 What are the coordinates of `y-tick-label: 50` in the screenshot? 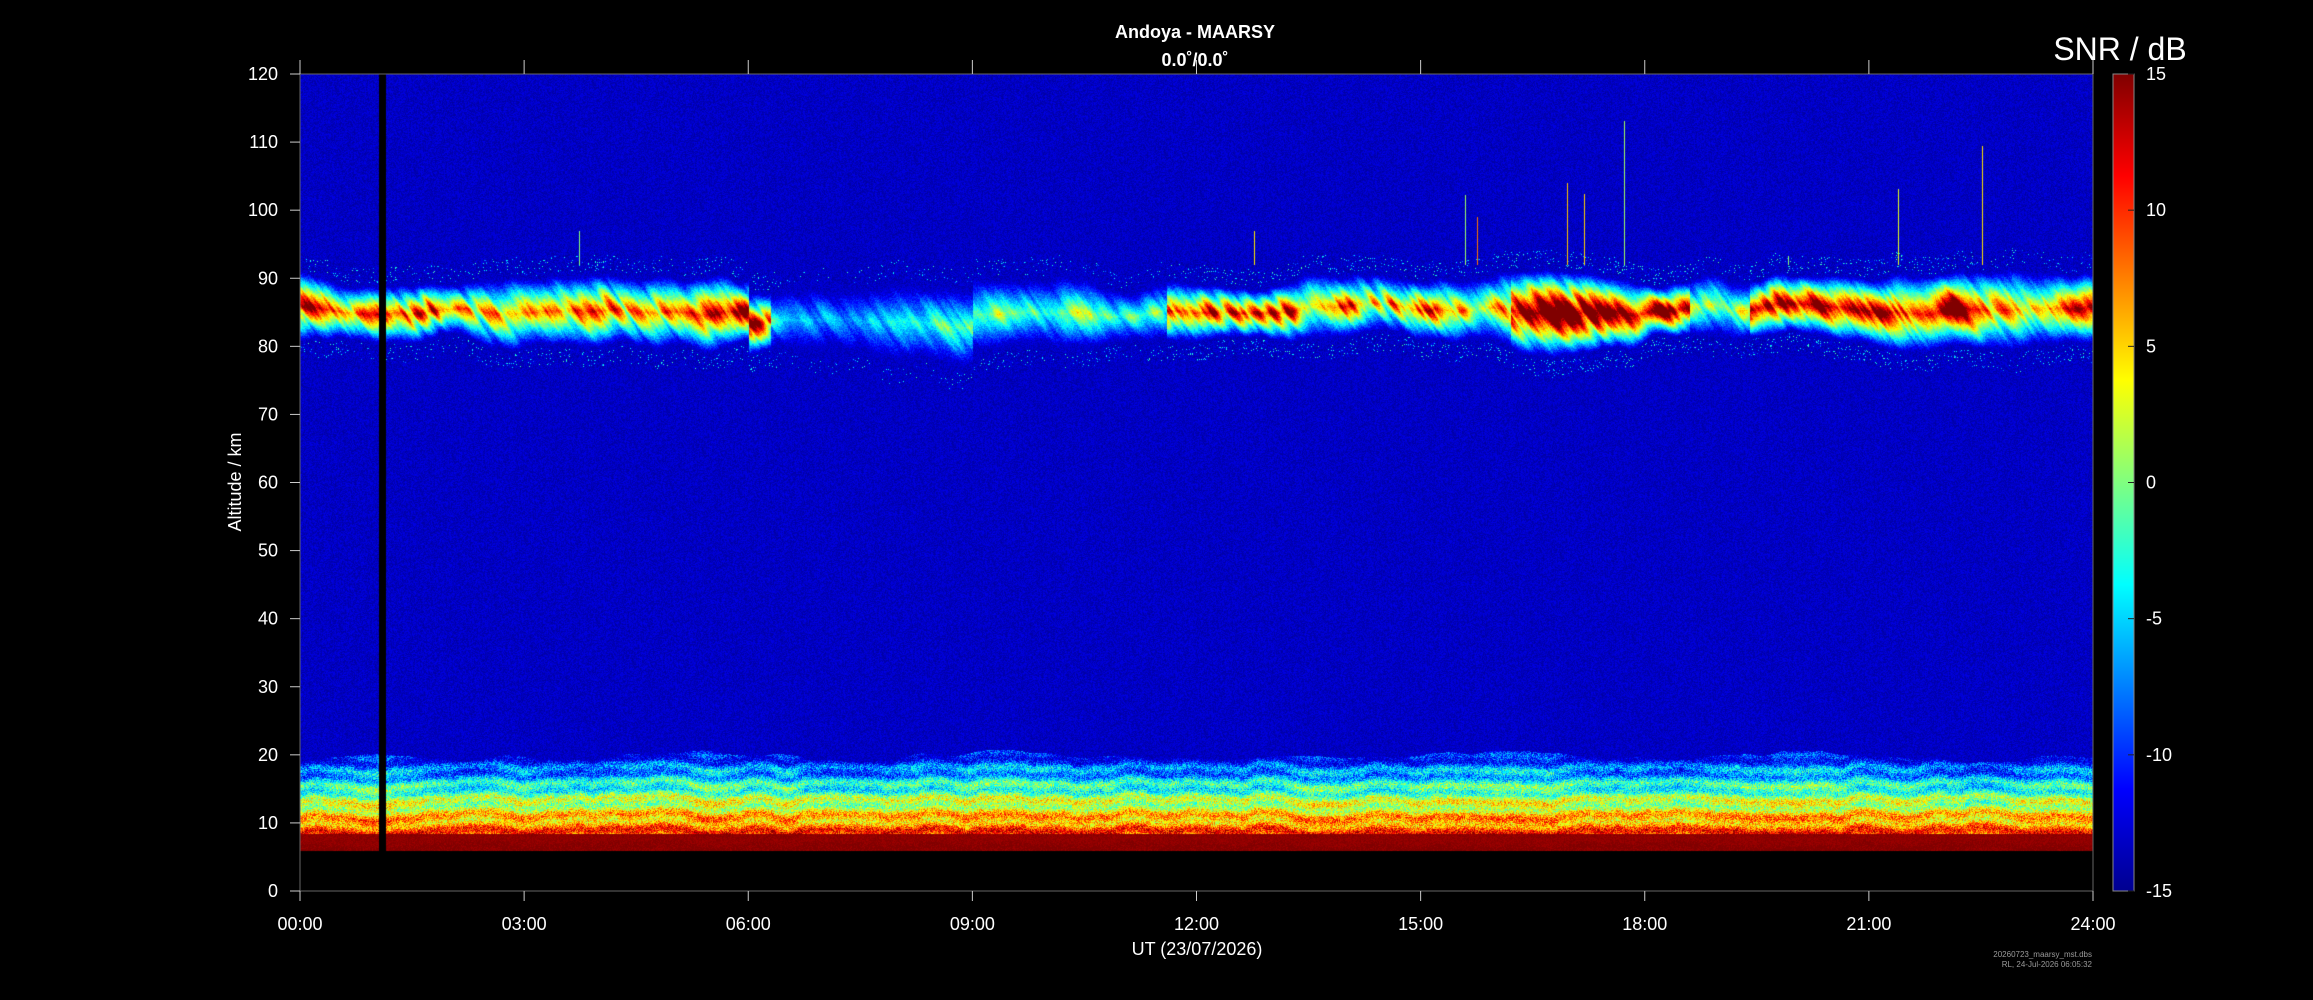 It's located at (268, 551).